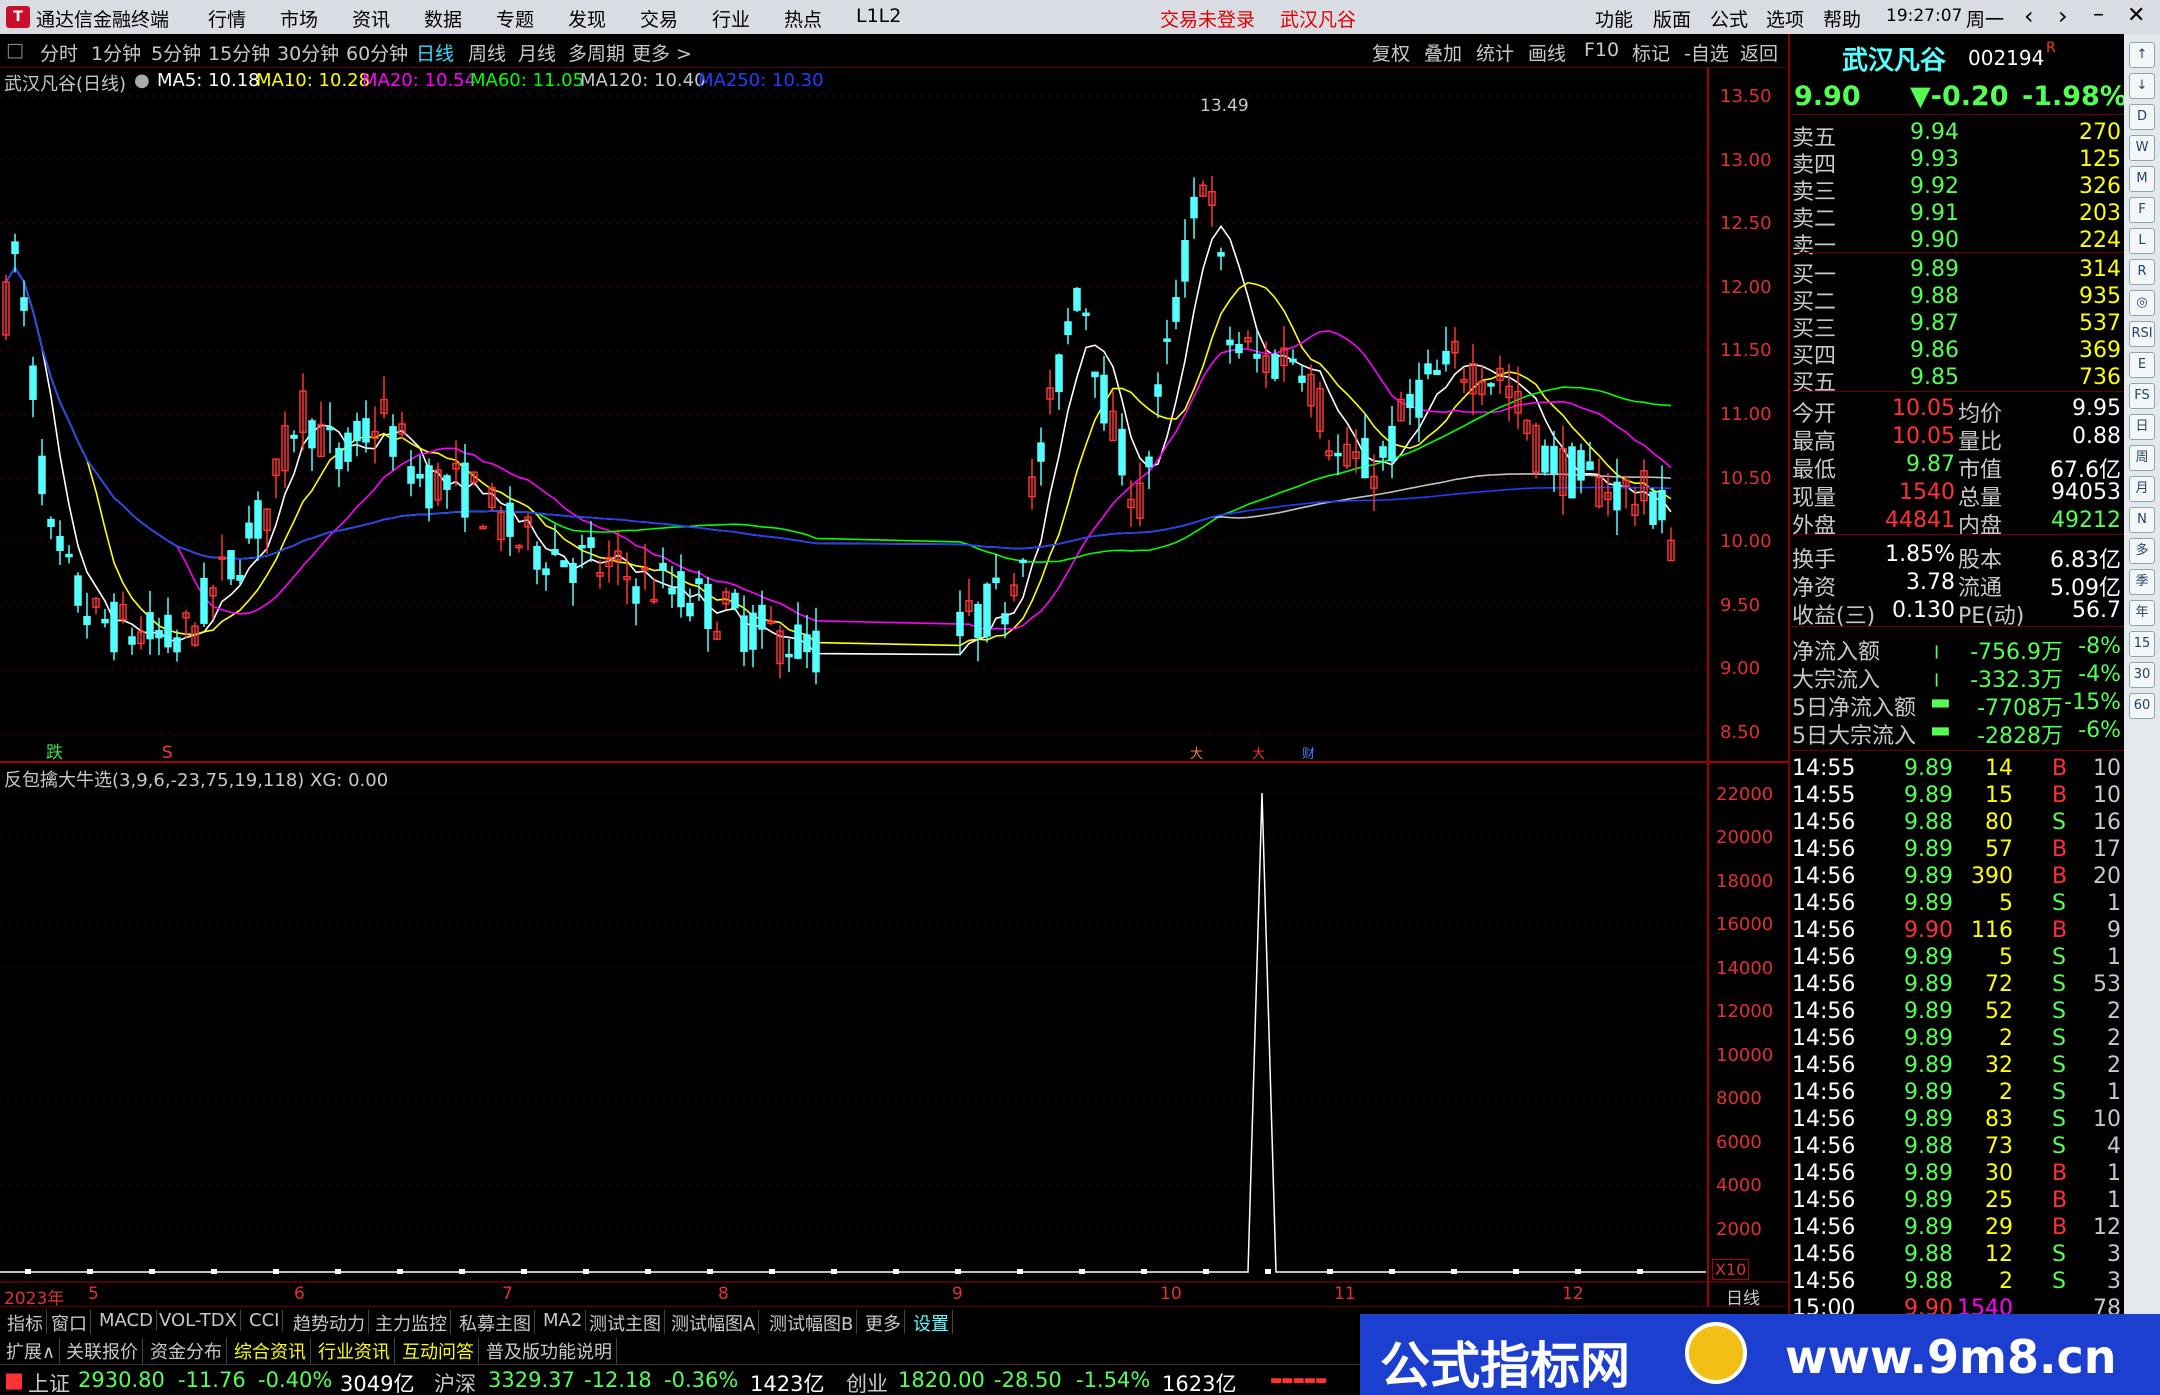 The width and height of the screenshot is (2160, 1395). What do you see at coordinates (2142, 272) in the screenshot?
I see `side-tool-button: R` at bounding box center [2142, 272].